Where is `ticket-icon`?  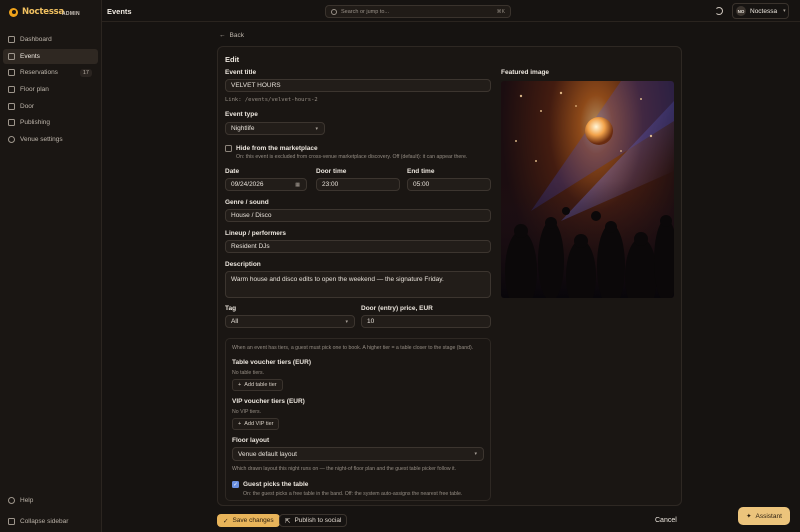 ticket-icon is located at coordinates (11, 73).